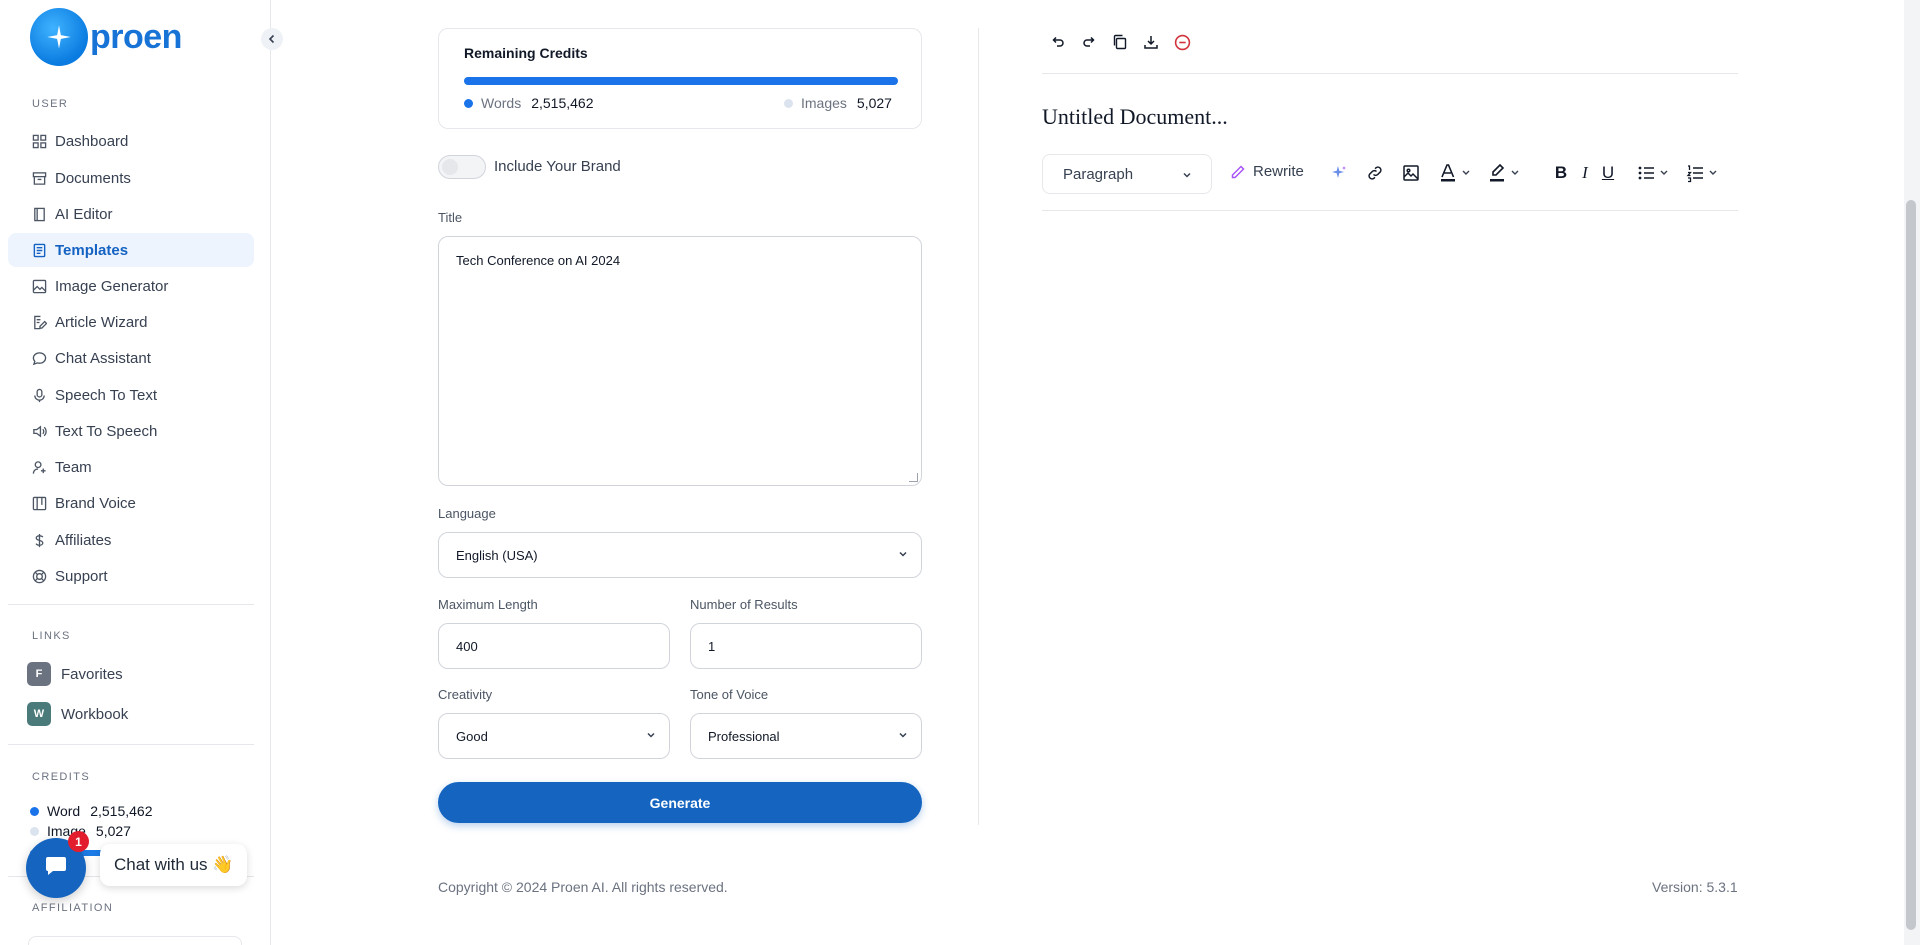 The width and height of the screenshot is (1920, 945). What do you see at coordinates (1390, 73) in the screenshot?
I see `editor-separator` at bounding box center [1390, 73].